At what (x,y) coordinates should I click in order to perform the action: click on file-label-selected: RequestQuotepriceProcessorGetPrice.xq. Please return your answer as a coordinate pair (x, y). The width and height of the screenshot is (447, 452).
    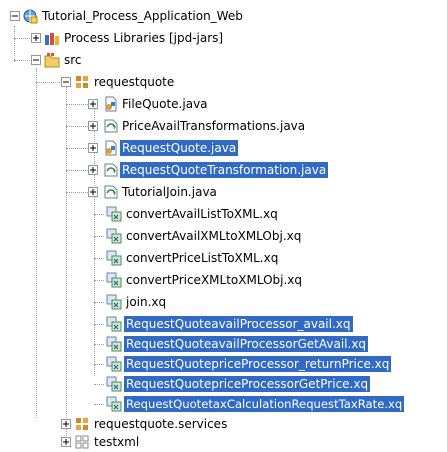
    Looking at the image, I should click on (247, 384).